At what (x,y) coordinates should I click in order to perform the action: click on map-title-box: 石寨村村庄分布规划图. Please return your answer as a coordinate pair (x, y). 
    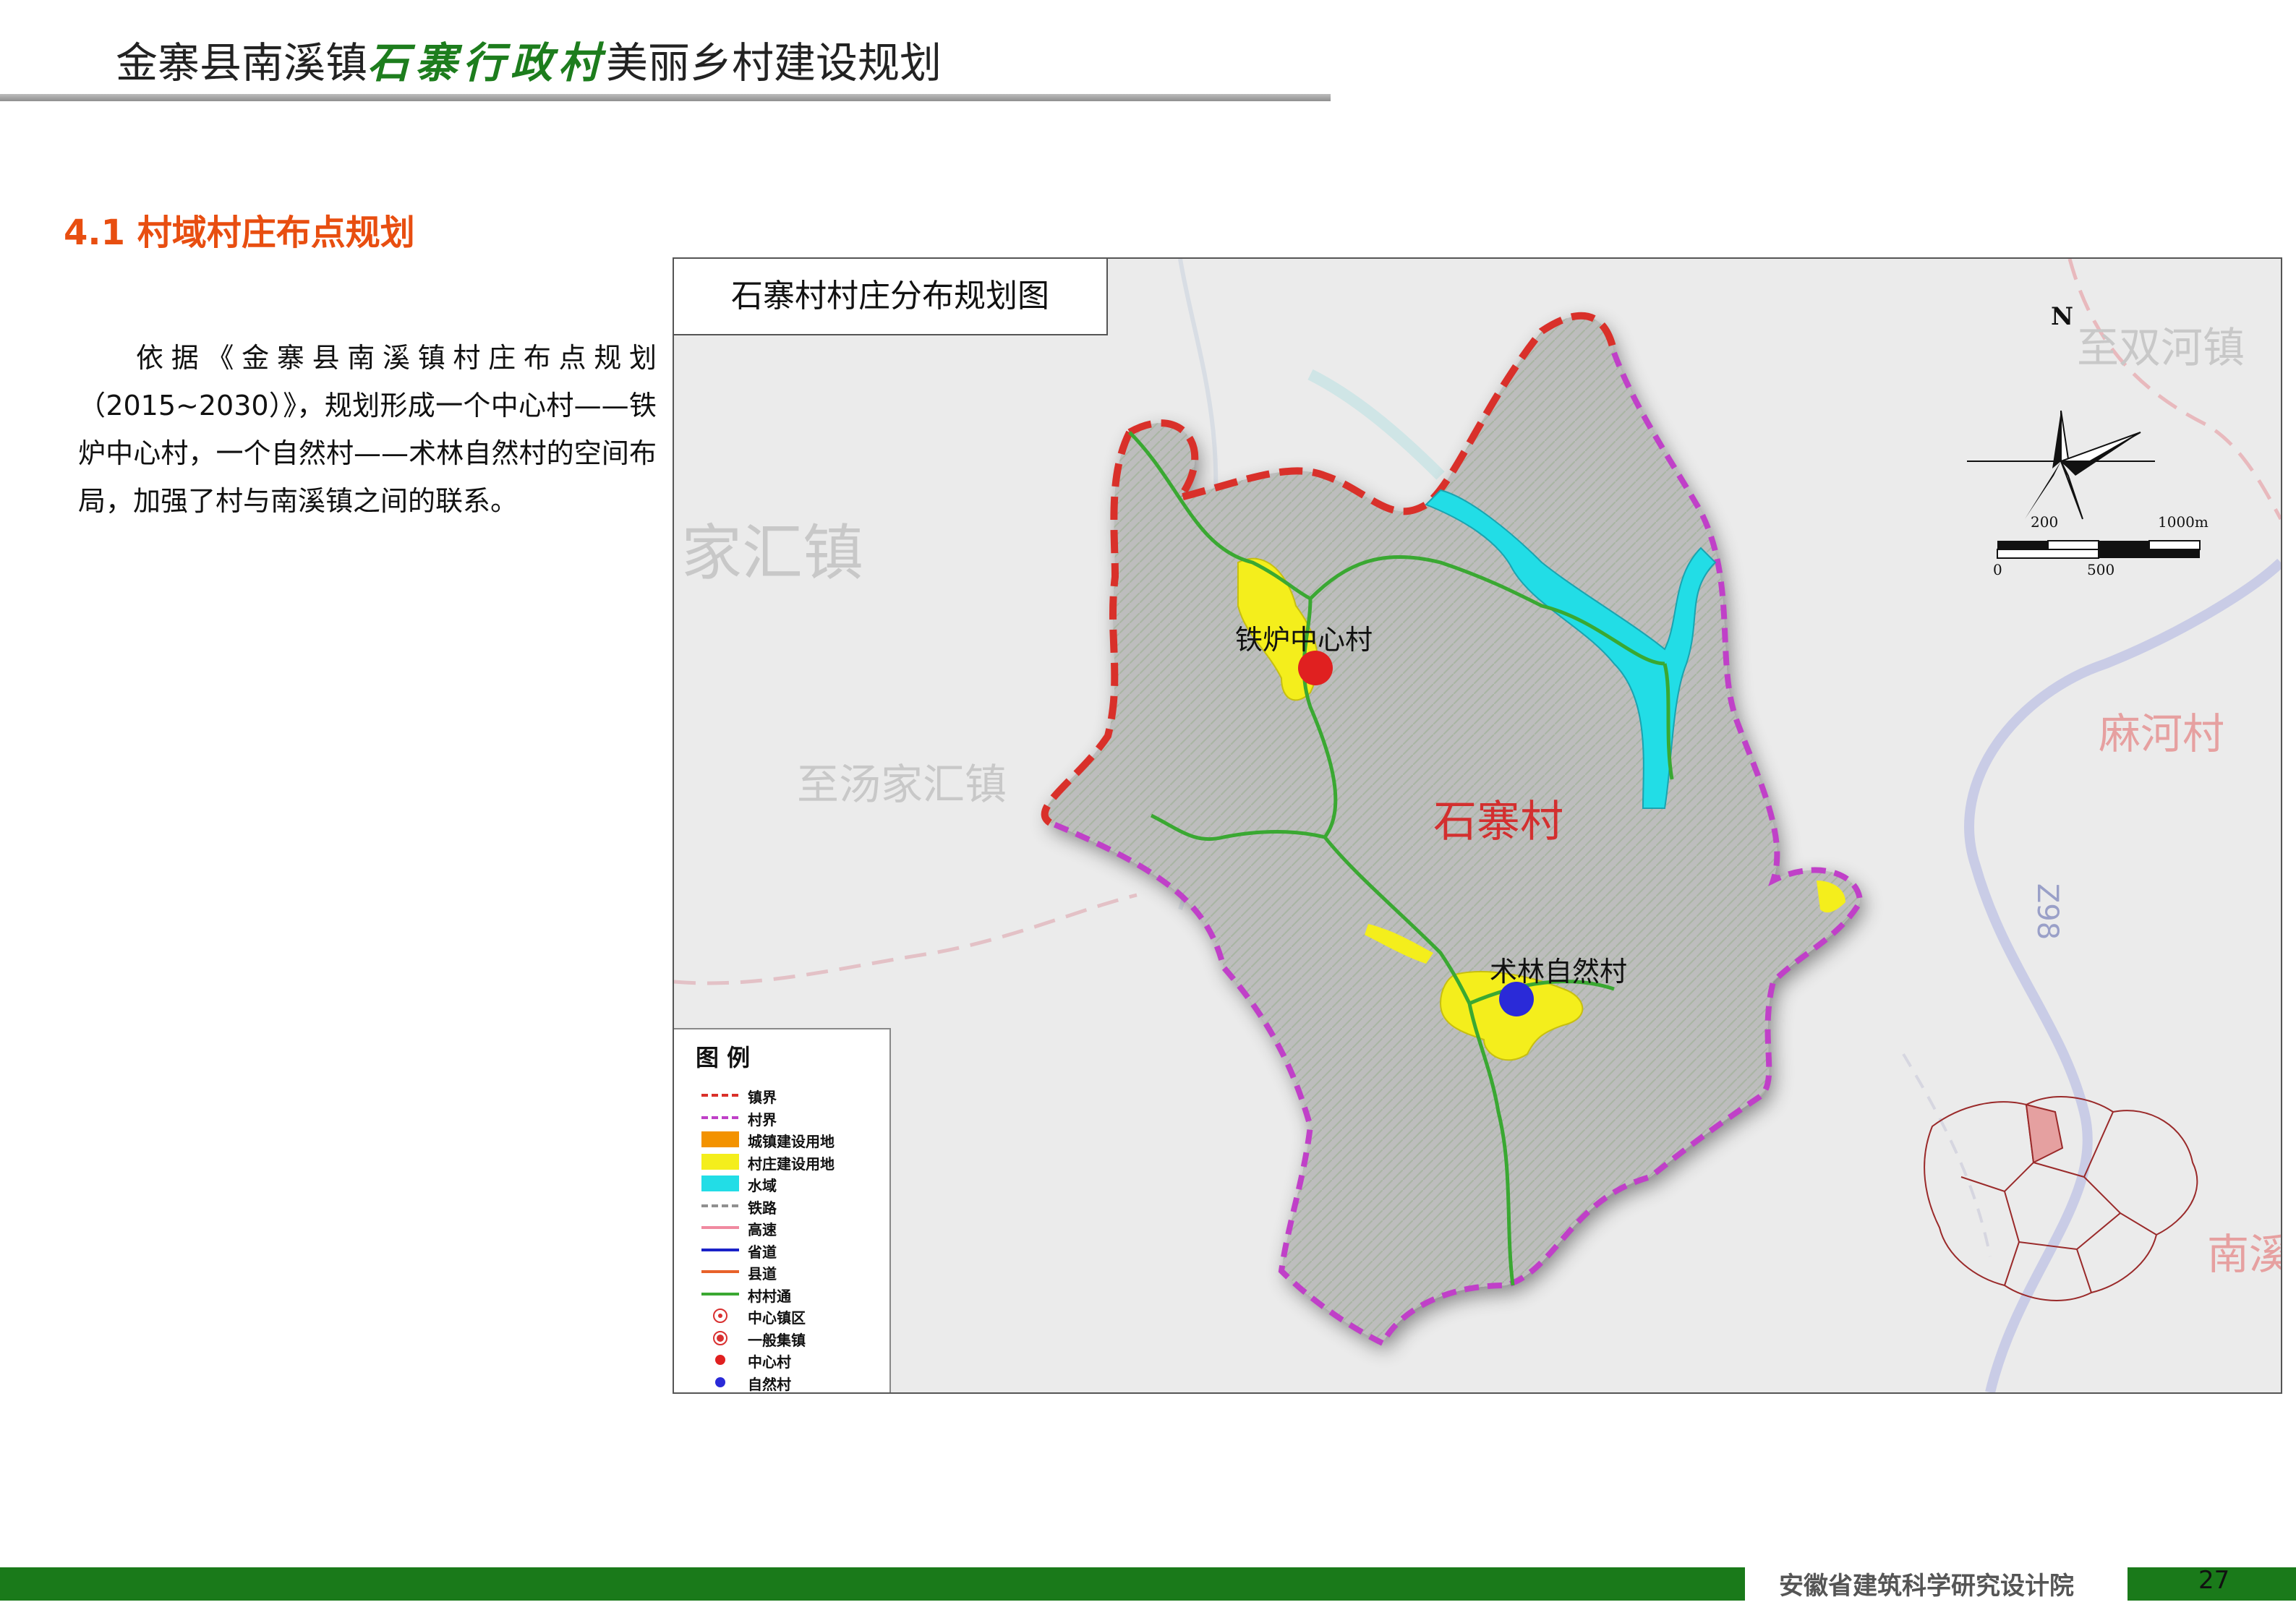
    Looking at the image, I should click on (891, 297).